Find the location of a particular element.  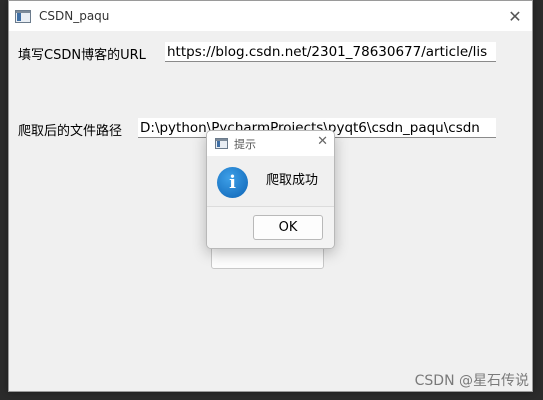

dialog-message: 爬取成功 is located at coordinates (292, 180).